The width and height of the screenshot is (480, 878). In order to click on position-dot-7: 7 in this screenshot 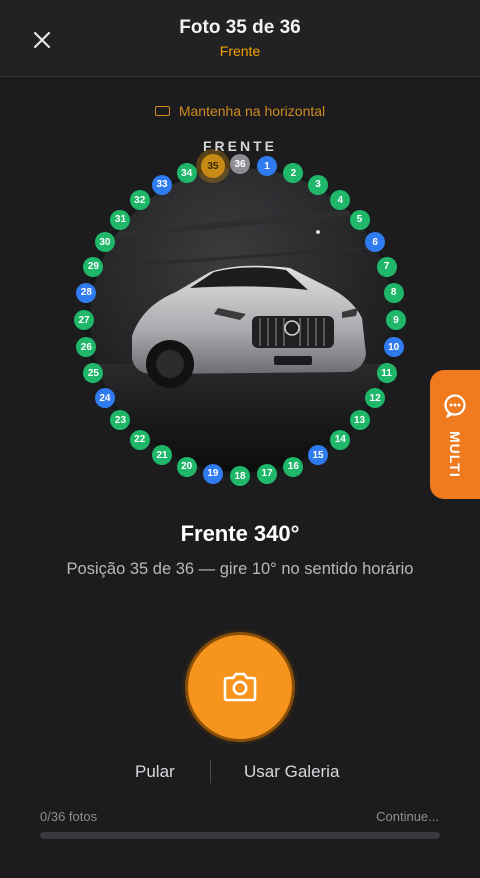, I will do `click(386, 266)`.